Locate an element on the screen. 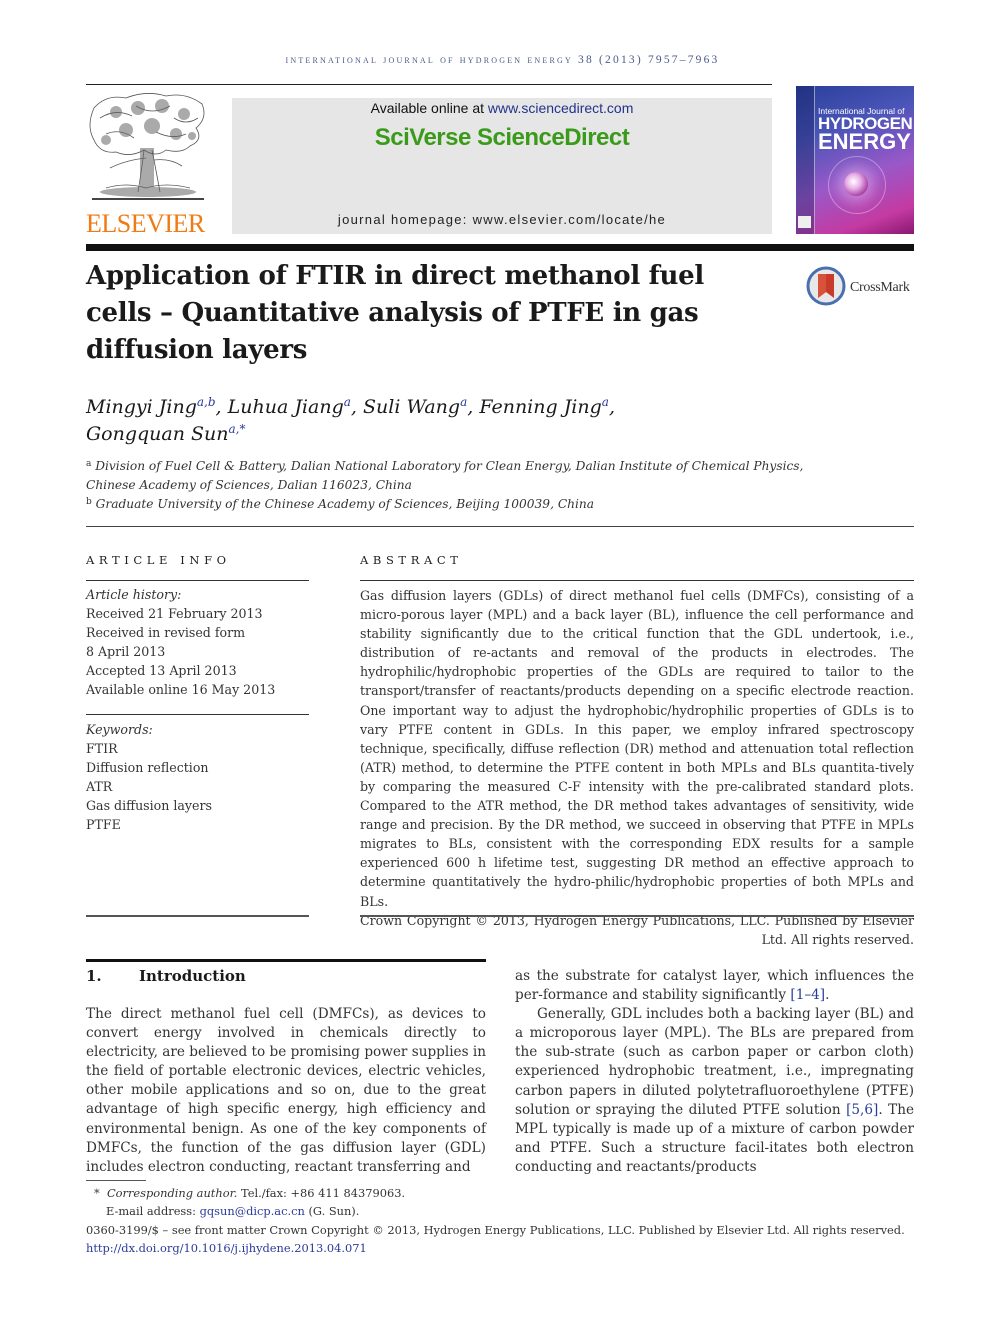 The height and width of the screenshot is (1323, 992). history-item: Available online 16 May 2013 is located at coordinates (181, 689).